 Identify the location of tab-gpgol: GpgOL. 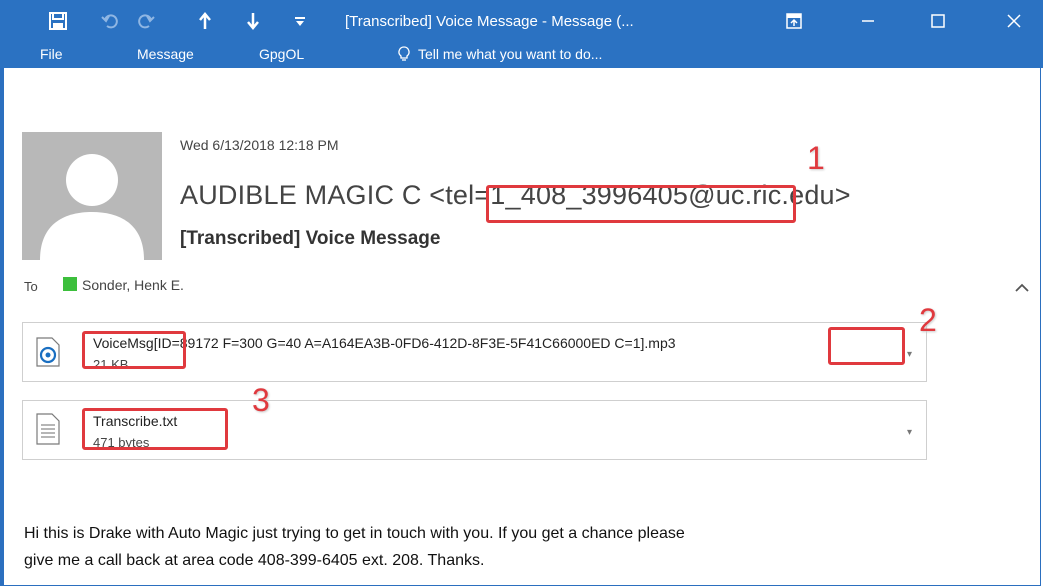
(281, 54).